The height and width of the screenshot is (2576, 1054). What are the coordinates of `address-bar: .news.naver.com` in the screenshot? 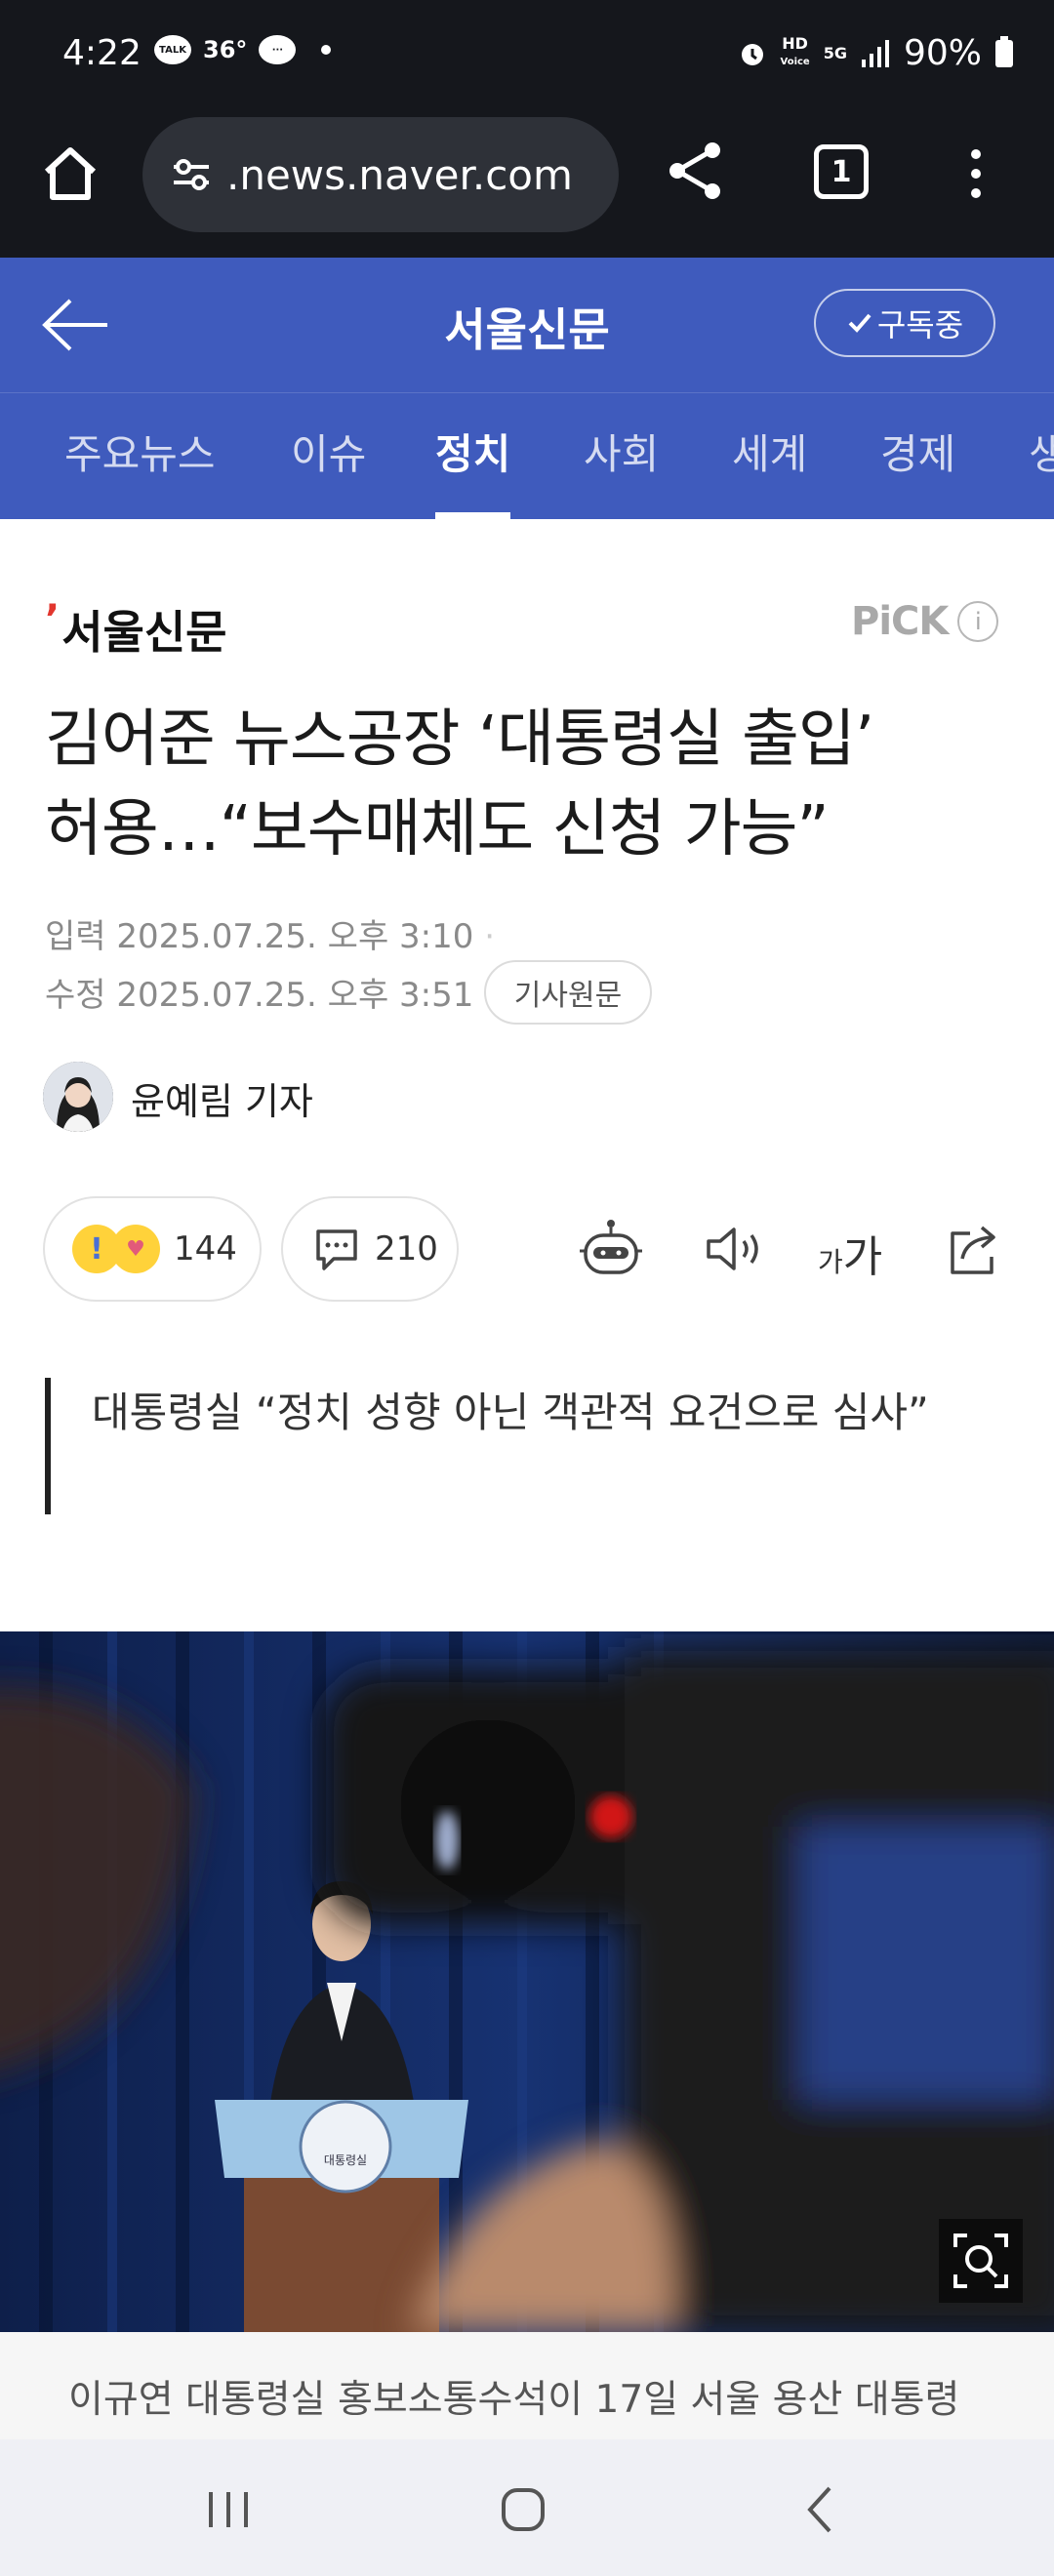 It's located at (380, 174).